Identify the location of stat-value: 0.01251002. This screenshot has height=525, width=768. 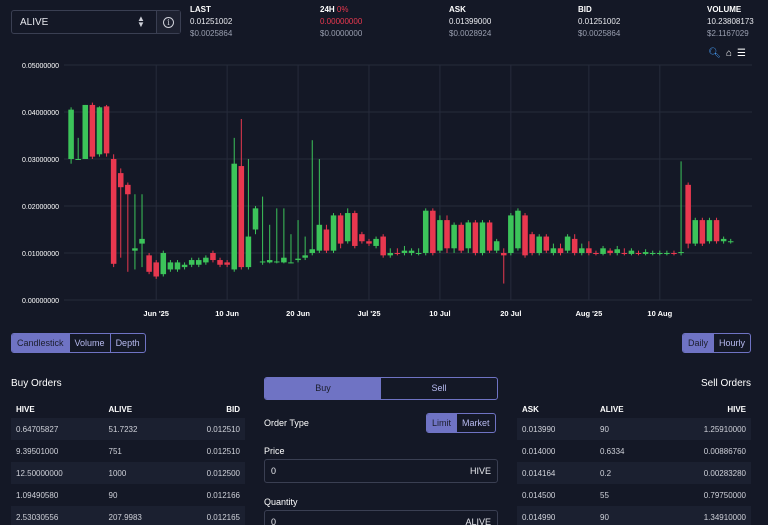
(599, 21).